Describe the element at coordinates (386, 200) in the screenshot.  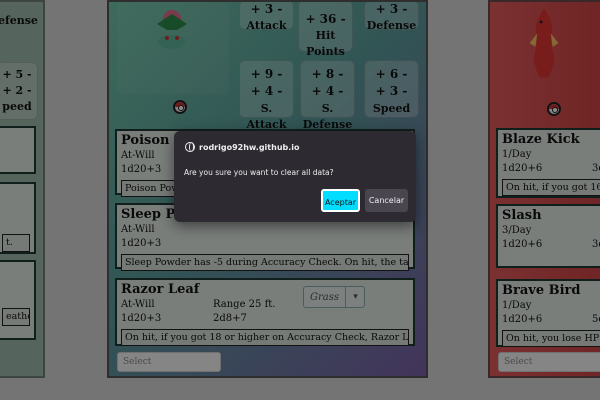
I see `cancel-button: Cancelar` at that location.